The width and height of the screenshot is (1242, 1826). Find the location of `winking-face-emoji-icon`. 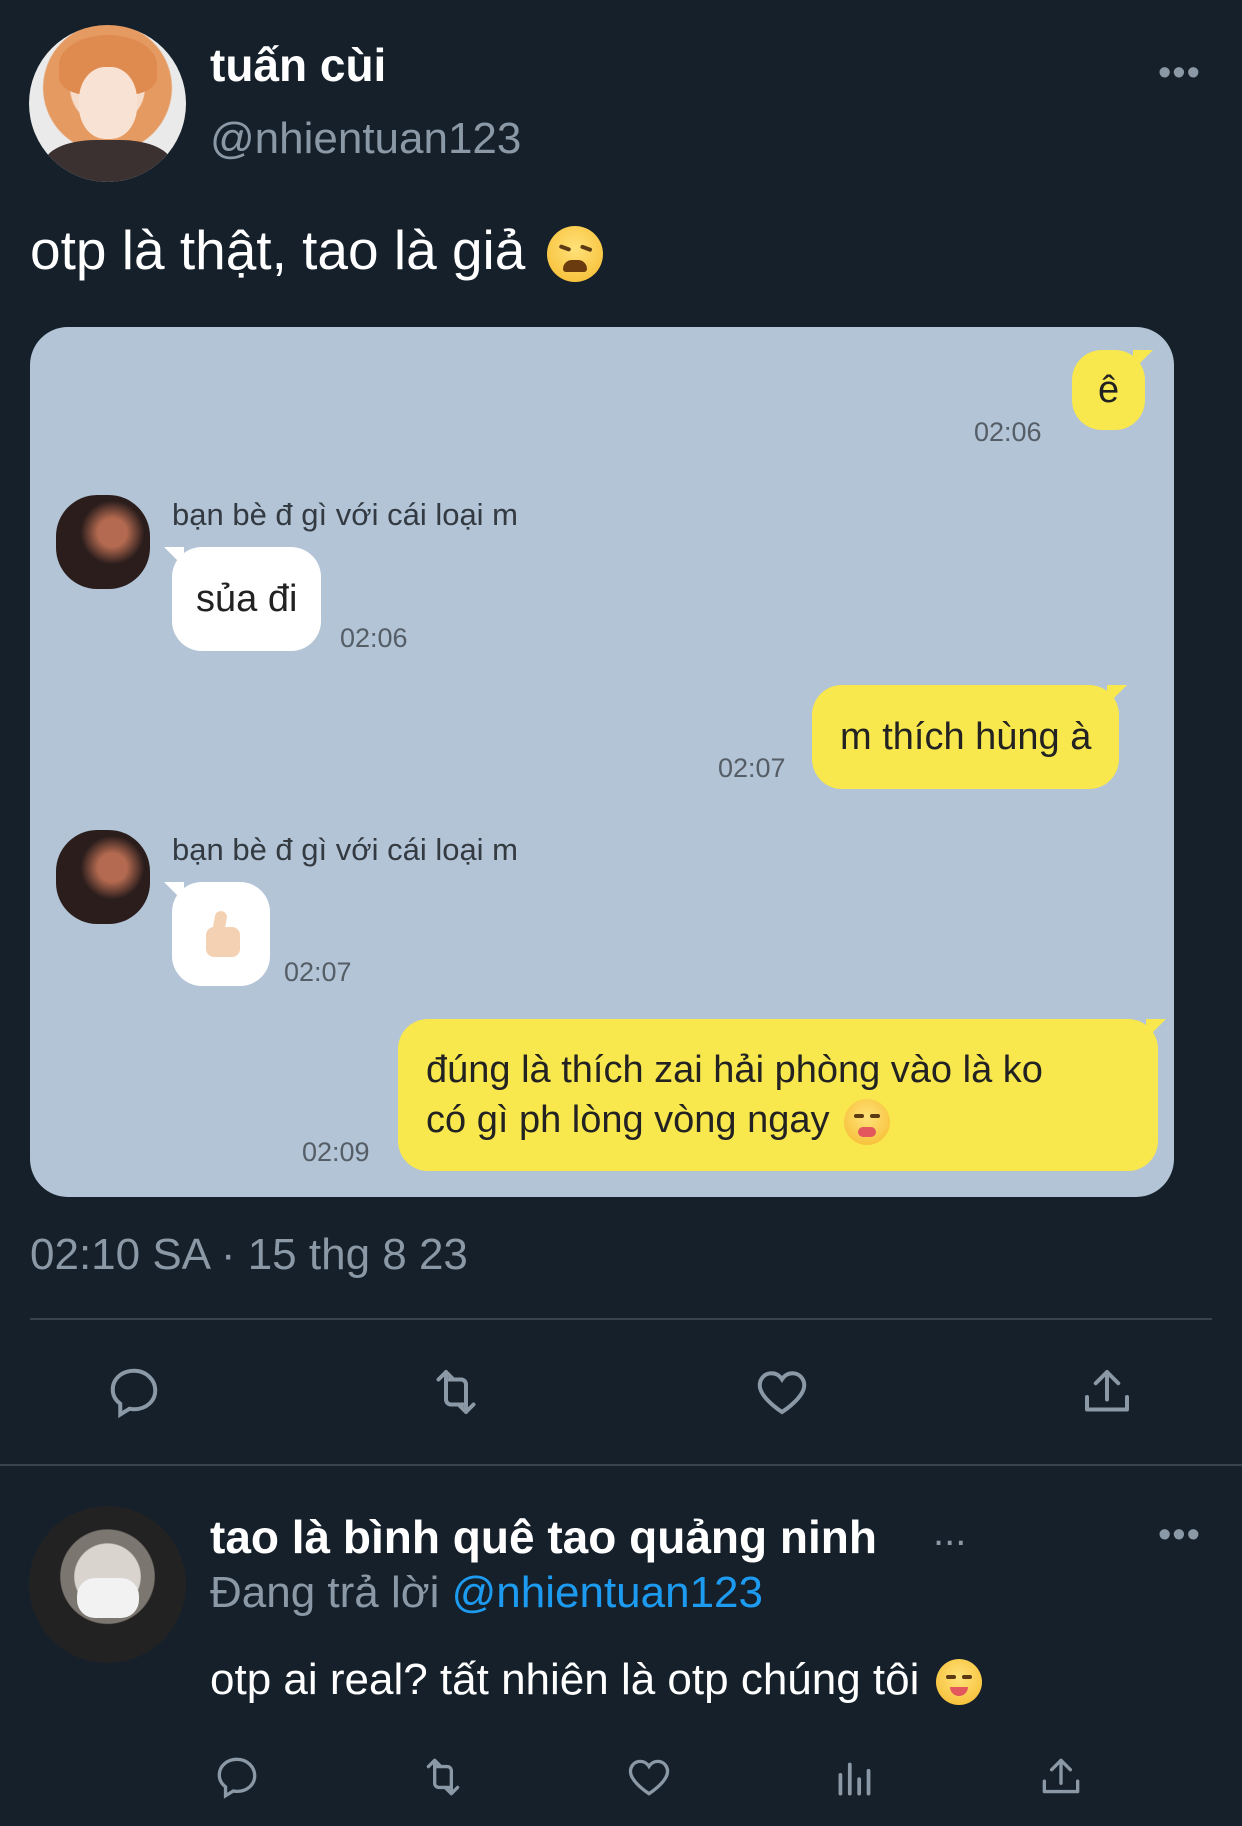

winking-face-emoji-icon is located at coordinates (867, 1121).